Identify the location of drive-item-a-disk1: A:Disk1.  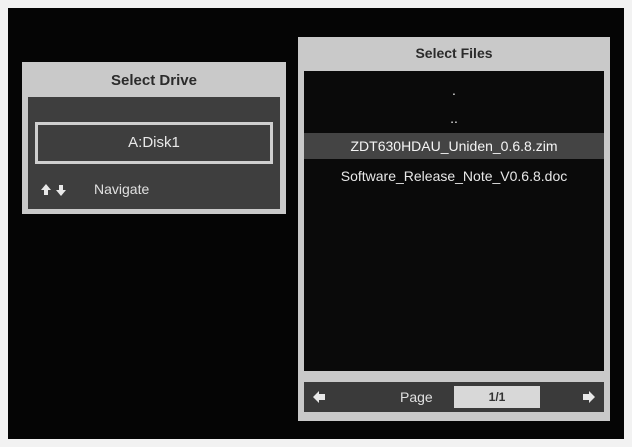
(154, 143).